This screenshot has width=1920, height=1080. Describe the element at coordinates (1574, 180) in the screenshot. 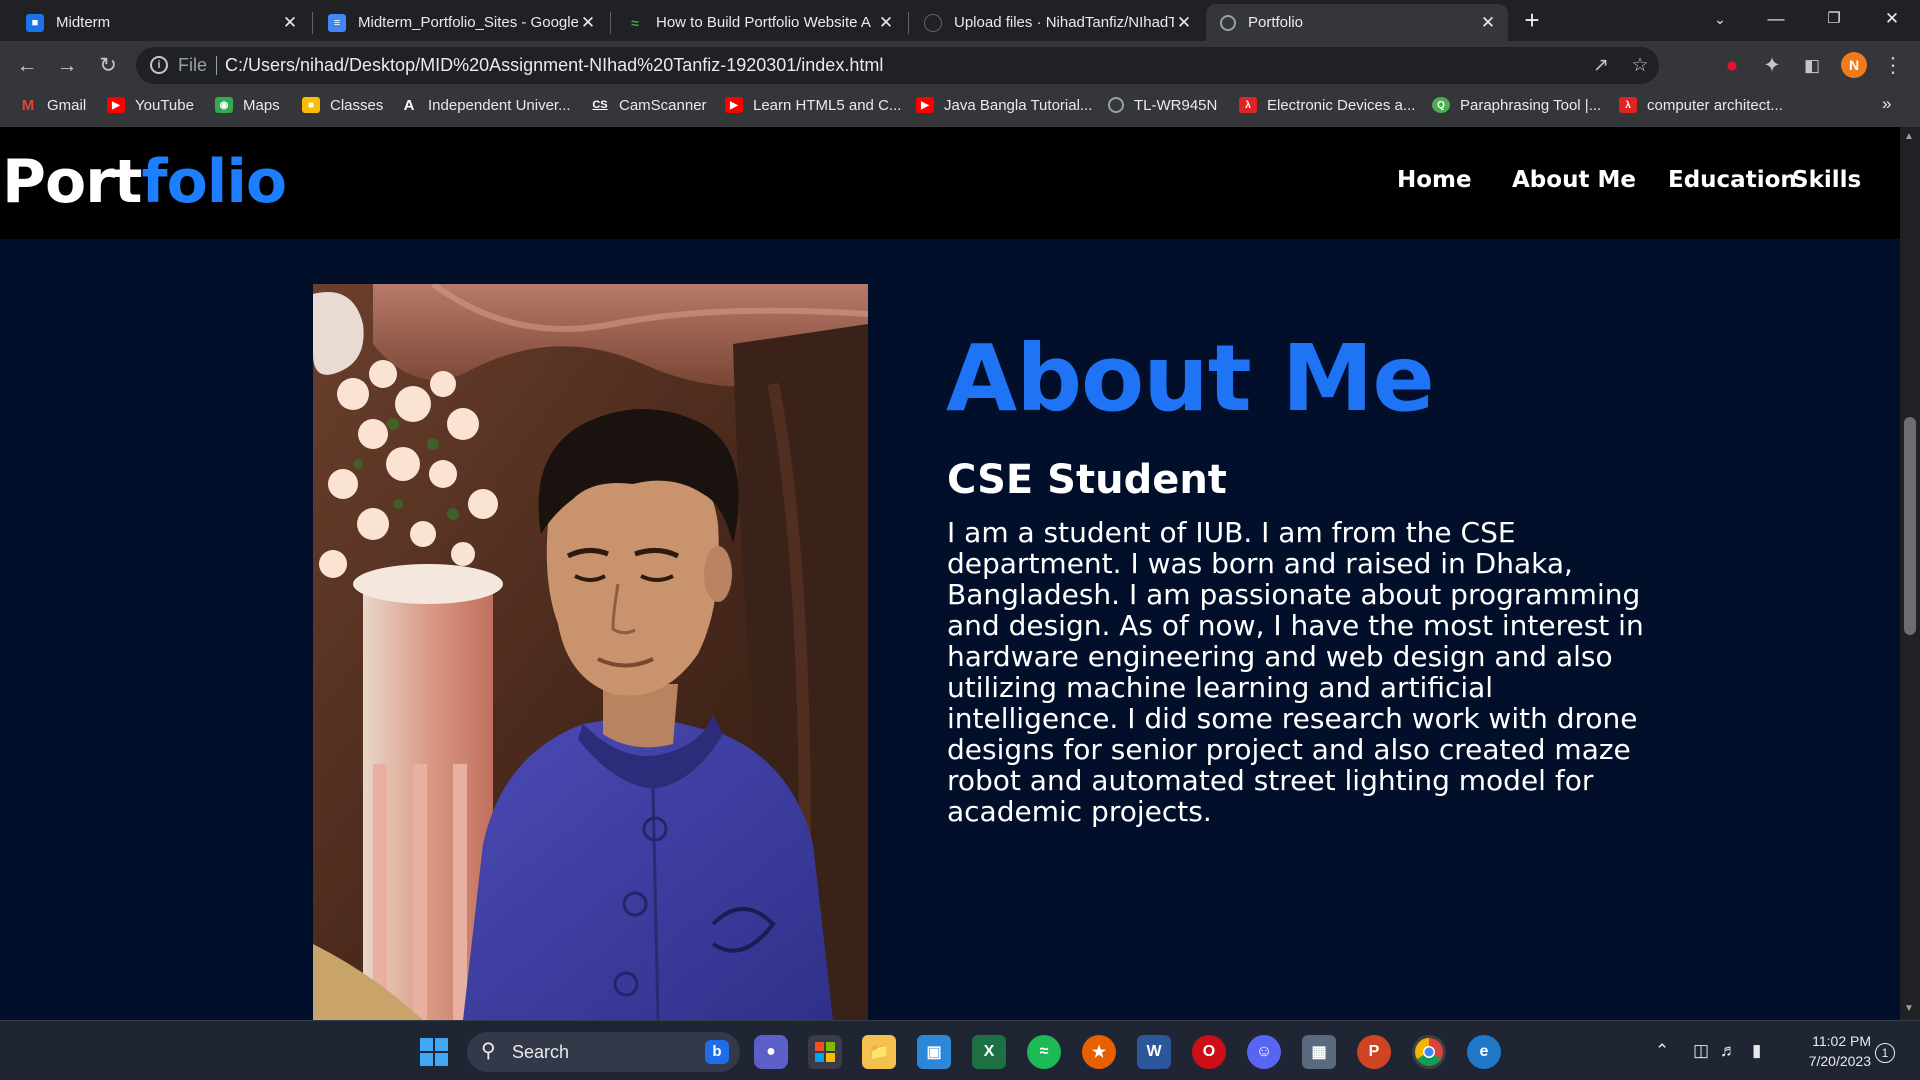

I see `nav-about-me: About Me` at that location.